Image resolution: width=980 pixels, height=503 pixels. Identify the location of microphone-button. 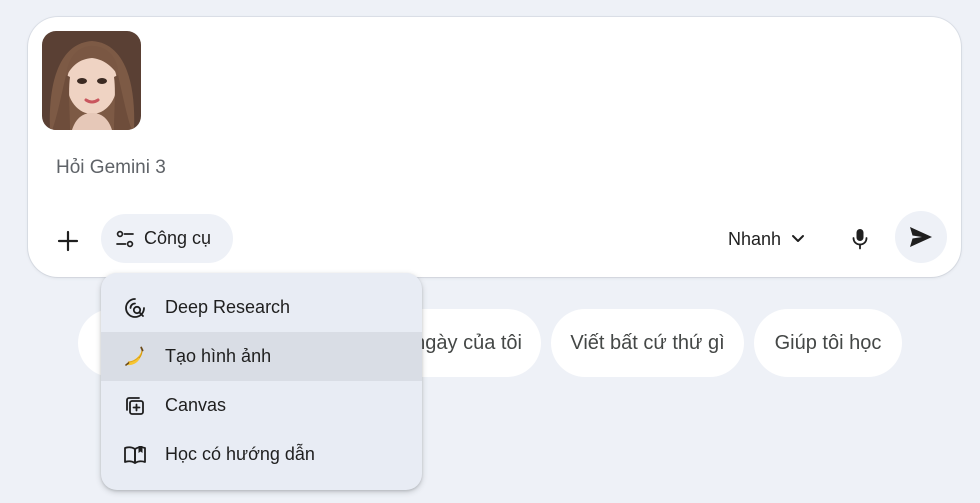
(860, 239).